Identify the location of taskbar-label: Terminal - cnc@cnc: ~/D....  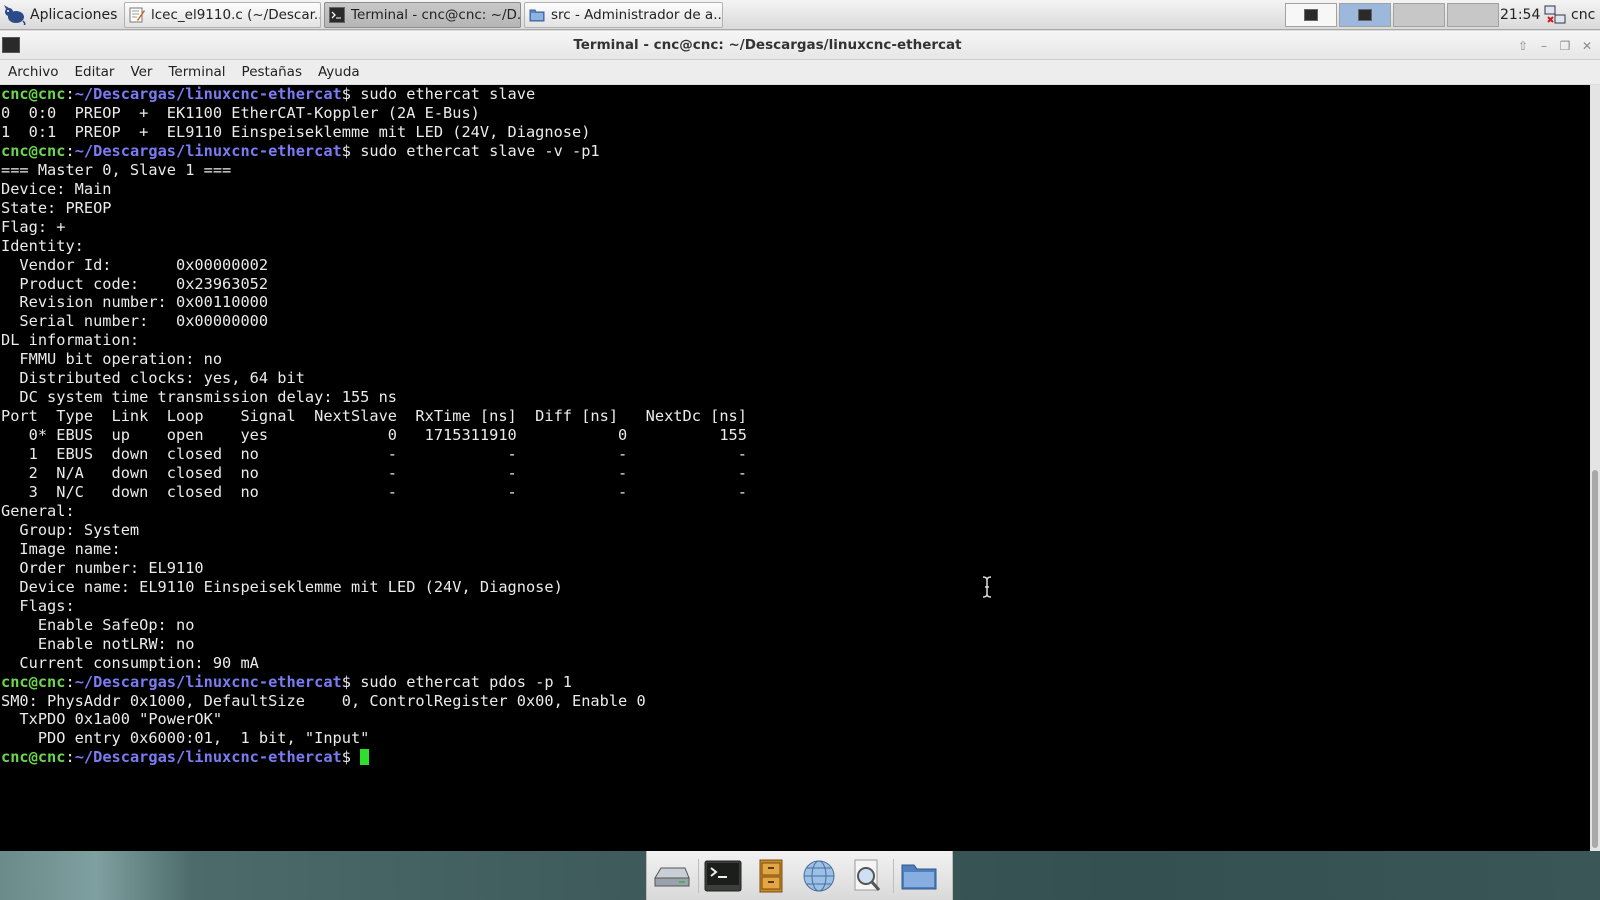
(436, 15).